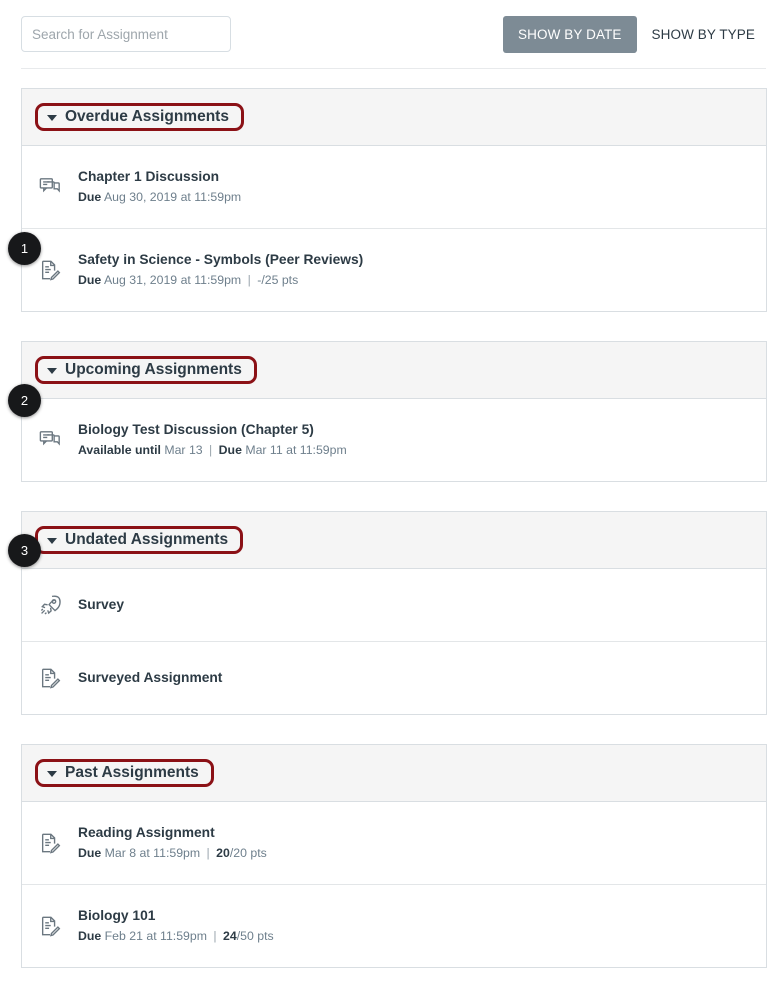 Image resolution: width=784 pixels, height=997 pixels. I want to click on assignment-title: Reading Assignment, so click(146, 833).